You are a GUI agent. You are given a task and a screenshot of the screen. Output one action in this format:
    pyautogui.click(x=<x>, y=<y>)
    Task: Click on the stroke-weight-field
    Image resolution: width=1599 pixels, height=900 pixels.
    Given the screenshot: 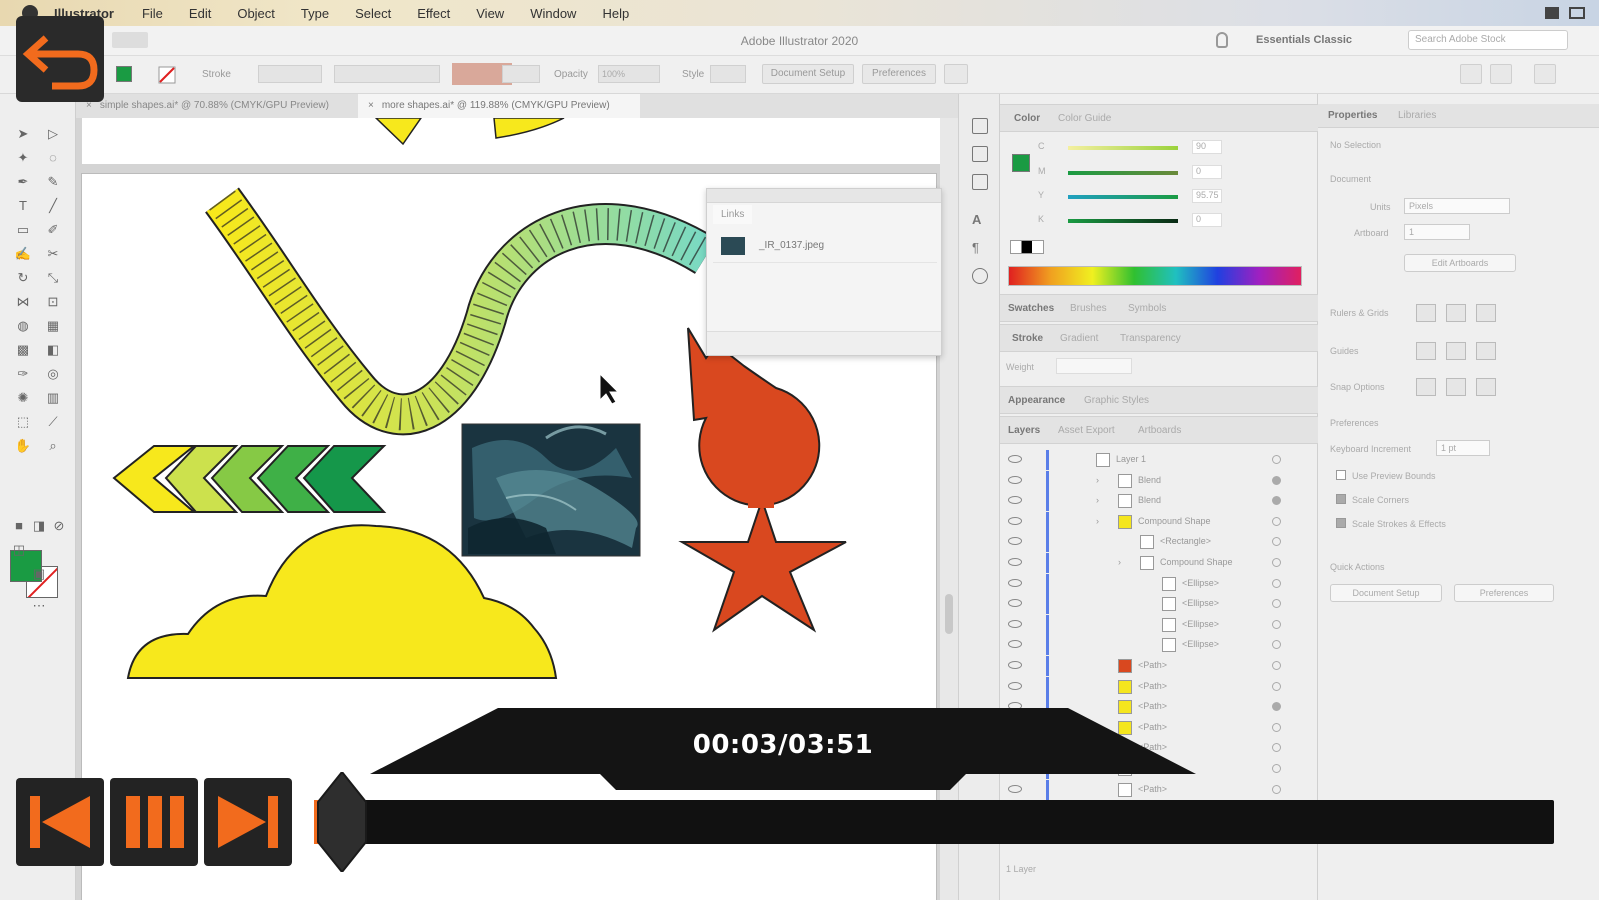 What is the action you would take?
    pyautogui.click(x=290, y=74)
    